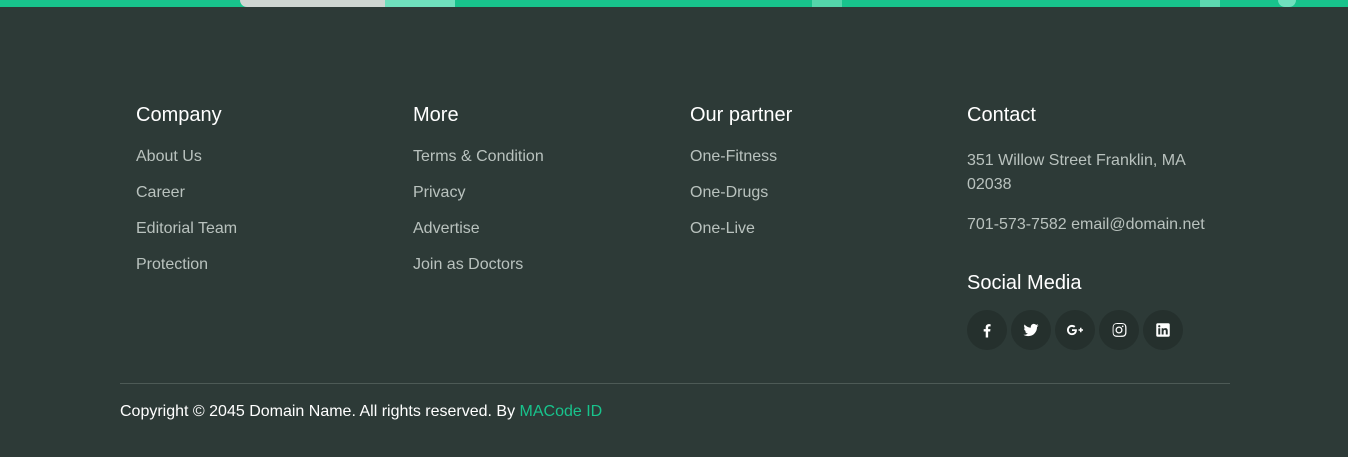 The height and width of the screenshot is (457, 1348). I want to click on contact-address: 351 Willow Street Franklin, MA 02038, so click(1076, 172).